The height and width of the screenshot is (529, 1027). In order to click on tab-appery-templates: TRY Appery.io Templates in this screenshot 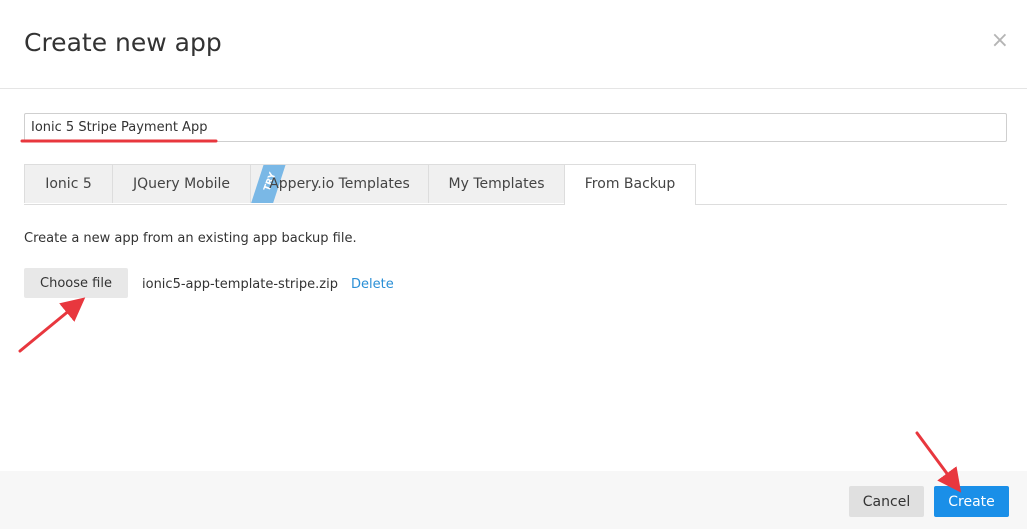, I will do `click(339, 183)`.